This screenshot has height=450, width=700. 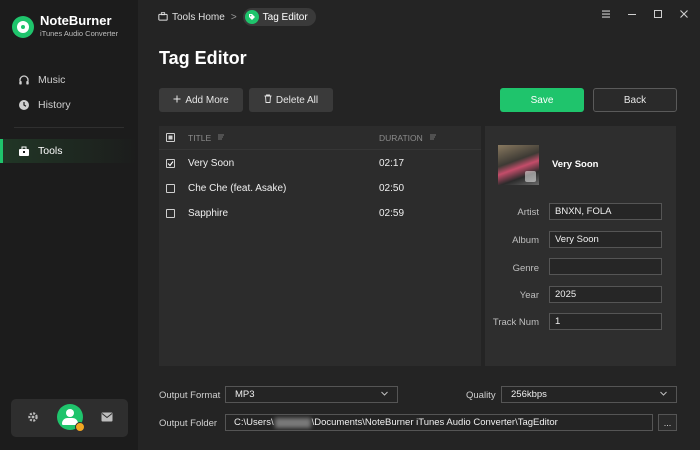 I want to click on mail-icon, so click(x=107, y=418).